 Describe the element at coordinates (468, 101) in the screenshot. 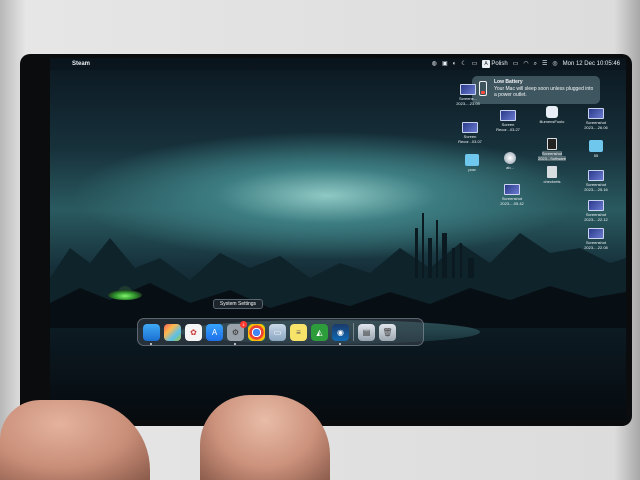

I see `desktop-icon-label: Screens... 2023-...23.03` at that location.